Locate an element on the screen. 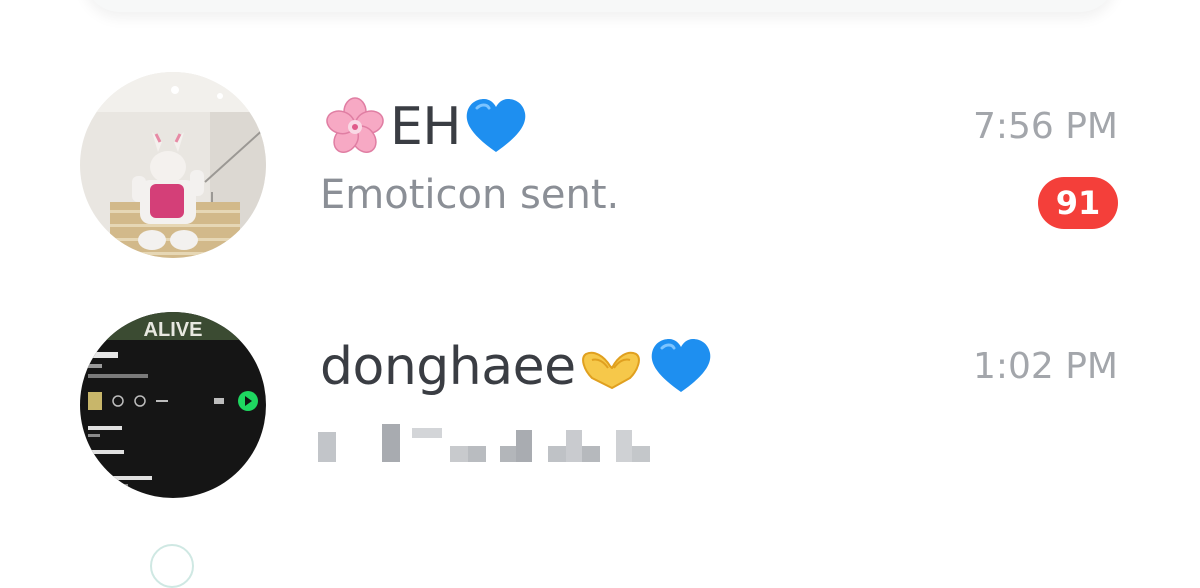  avatar: ALIVE is located at coordinates (173, 405).